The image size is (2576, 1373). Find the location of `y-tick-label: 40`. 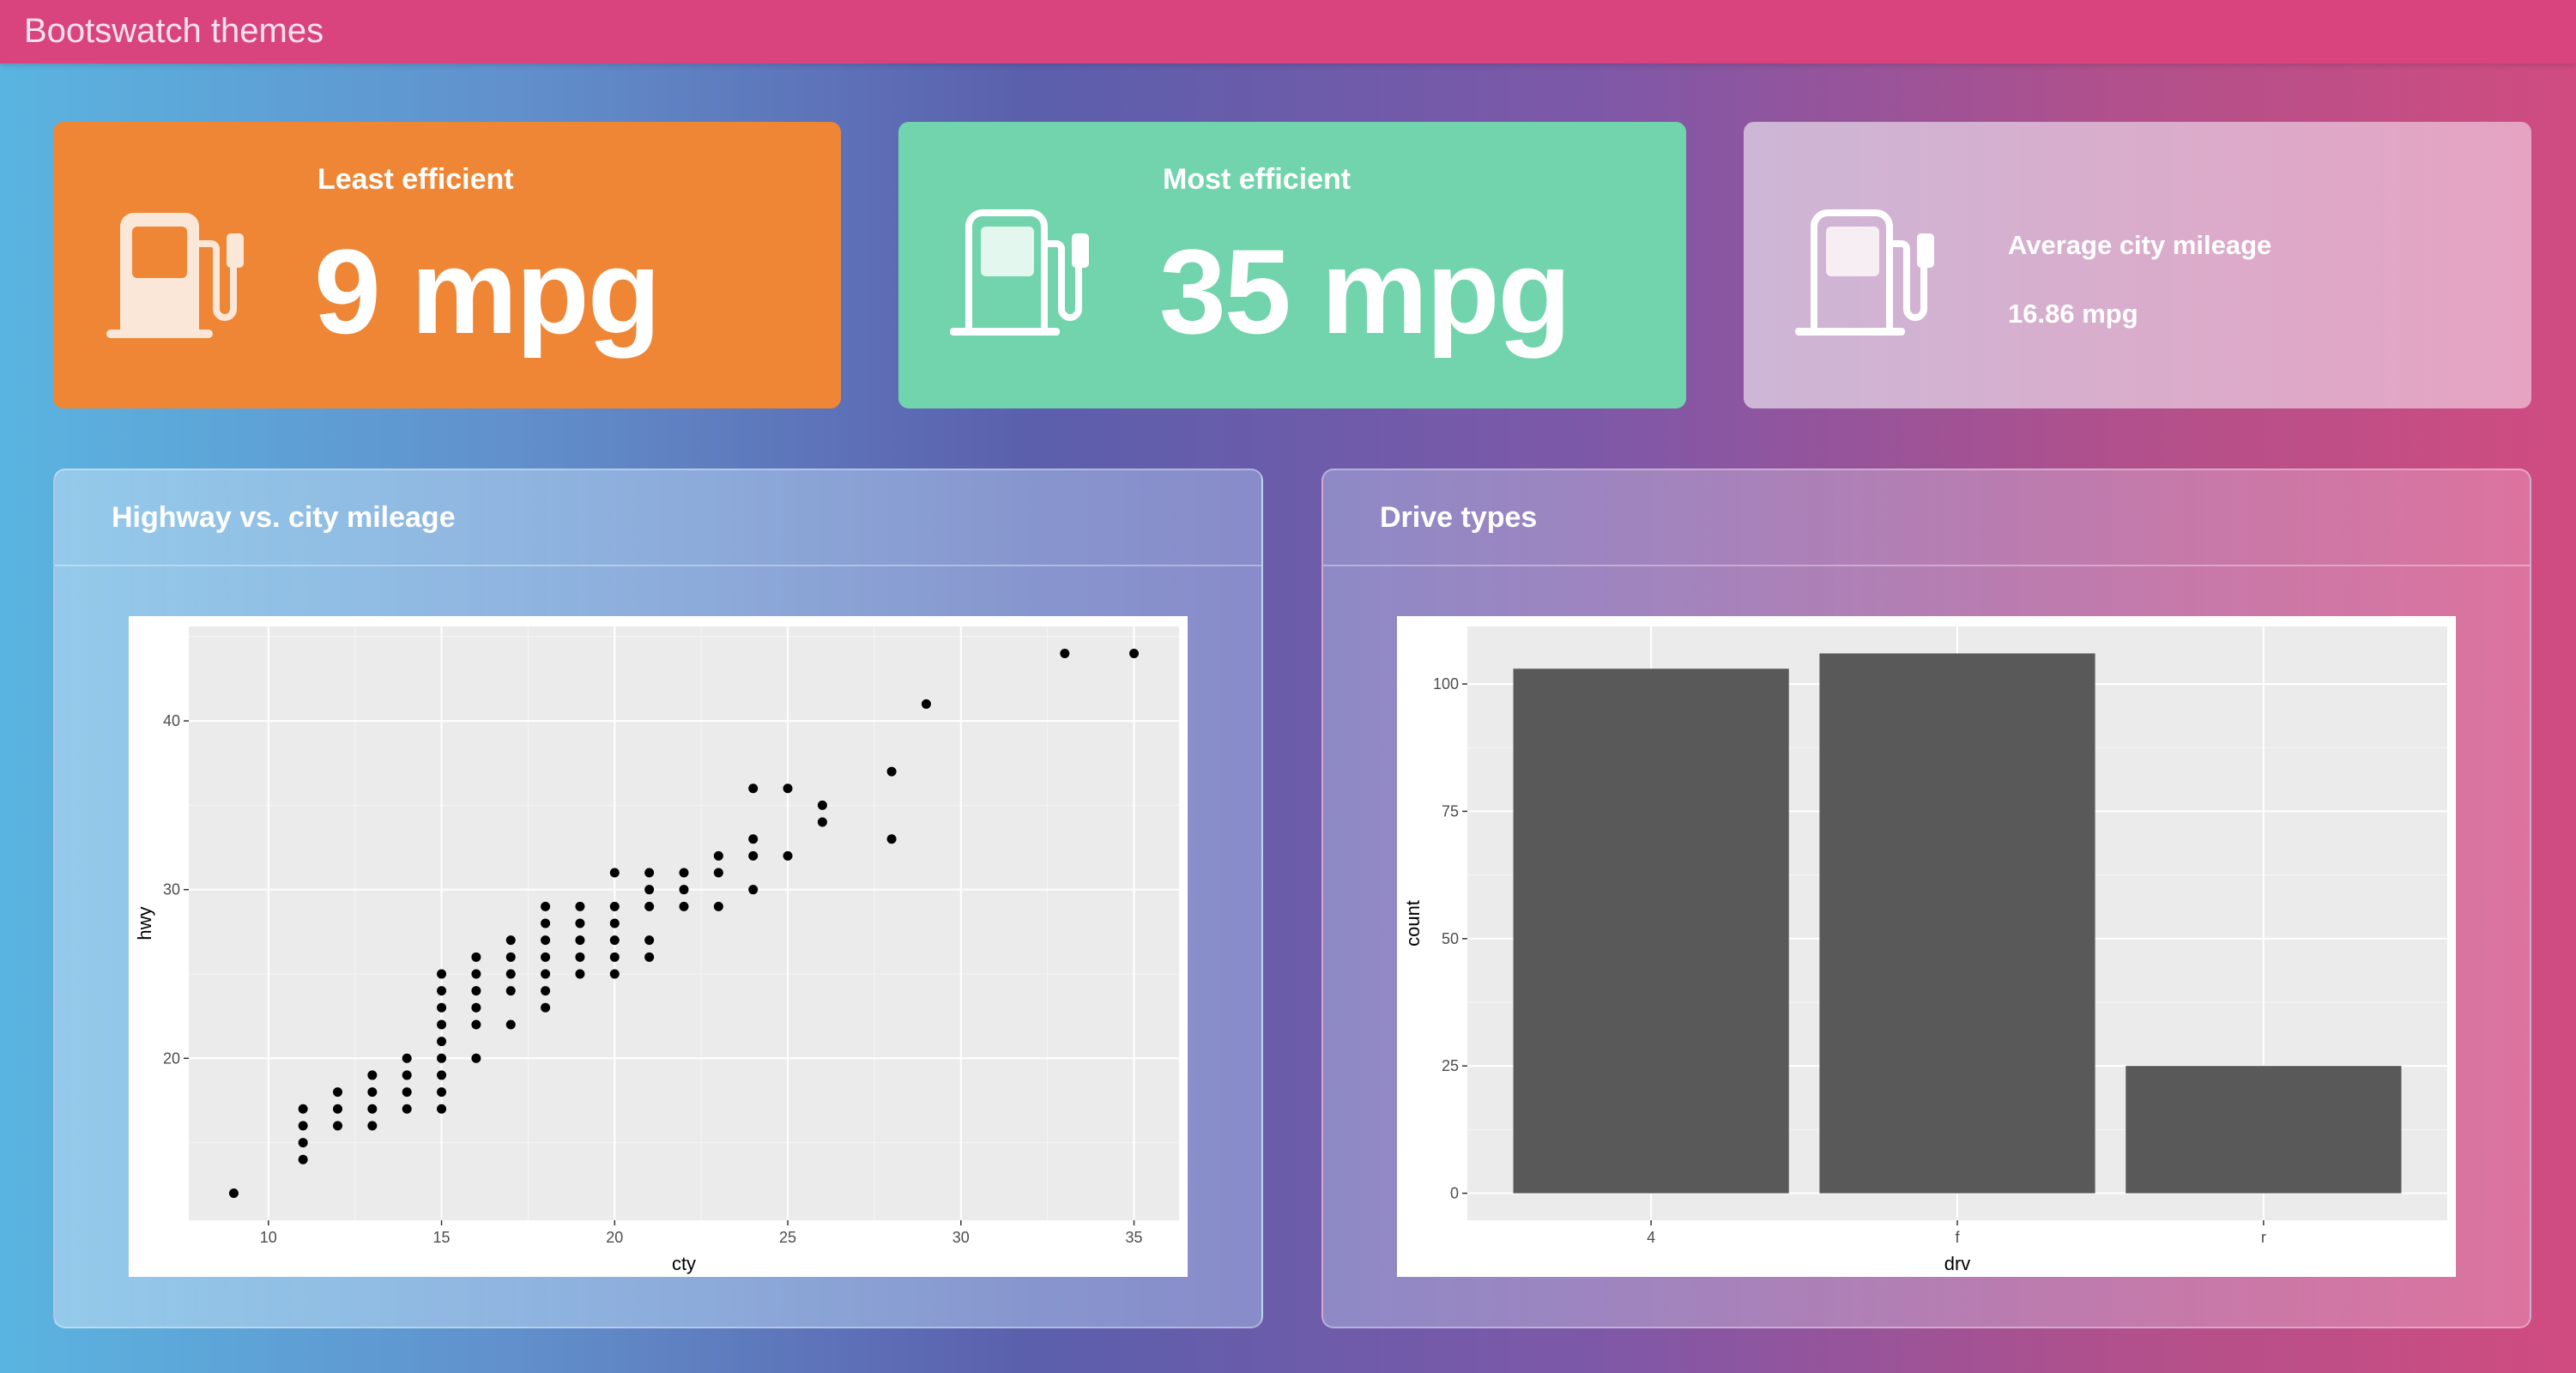

y-tick-label: 40 is located at coordinates (171, 720).